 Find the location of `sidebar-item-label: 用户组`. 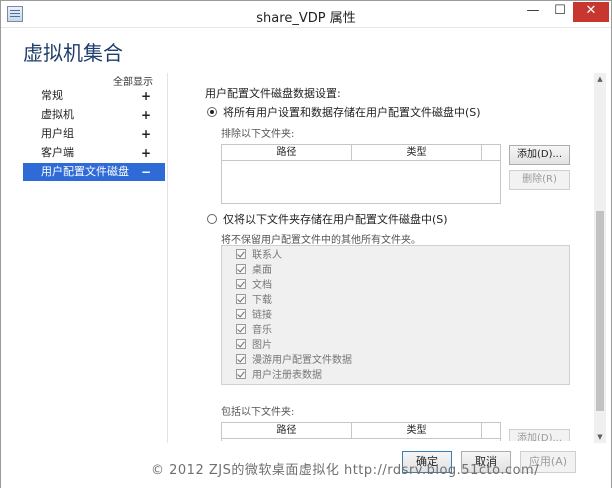

sidebar-item-label: 用户组 is located at coordinates (57, 133).